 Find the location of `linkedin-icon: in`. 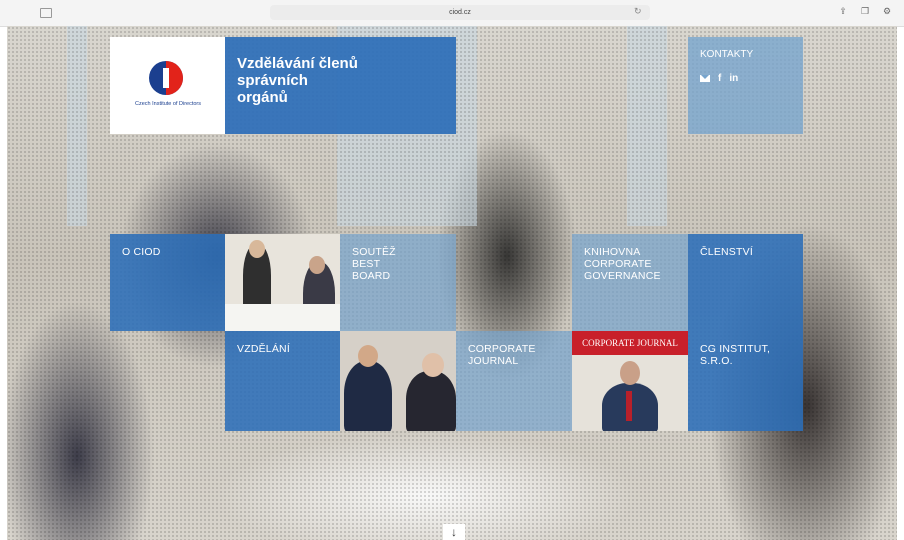

linkedin-icon: in is located at coordinates (733, 78).